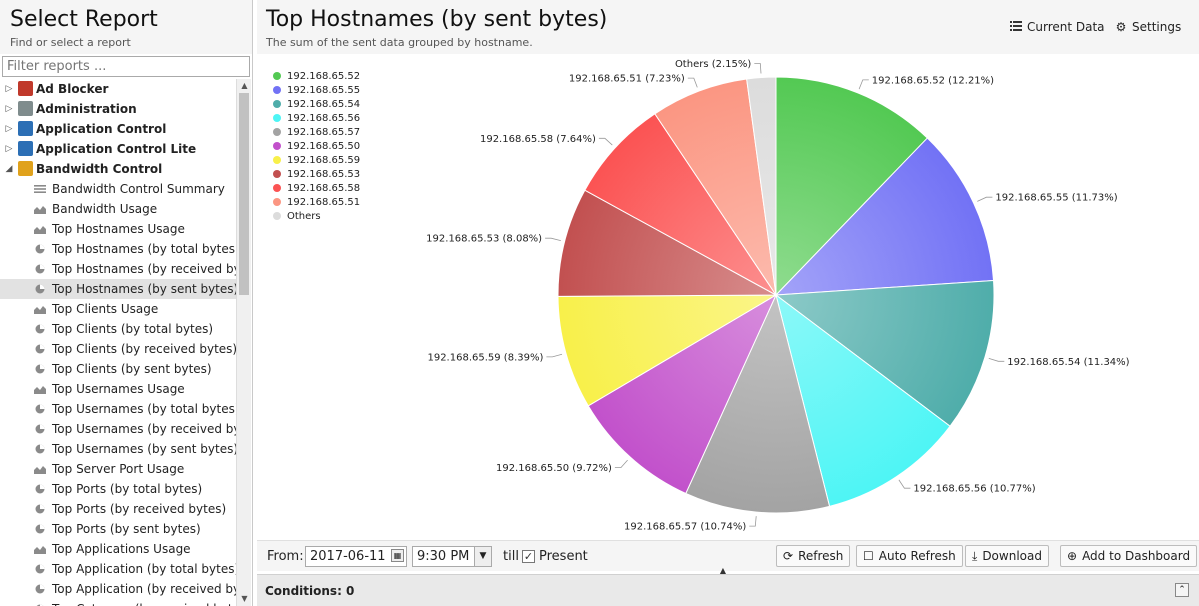  Describe the element at coordinates (127, 489) in the screenshot. I see `tree-item-label: Top Ports (by total bytes)` at that location.